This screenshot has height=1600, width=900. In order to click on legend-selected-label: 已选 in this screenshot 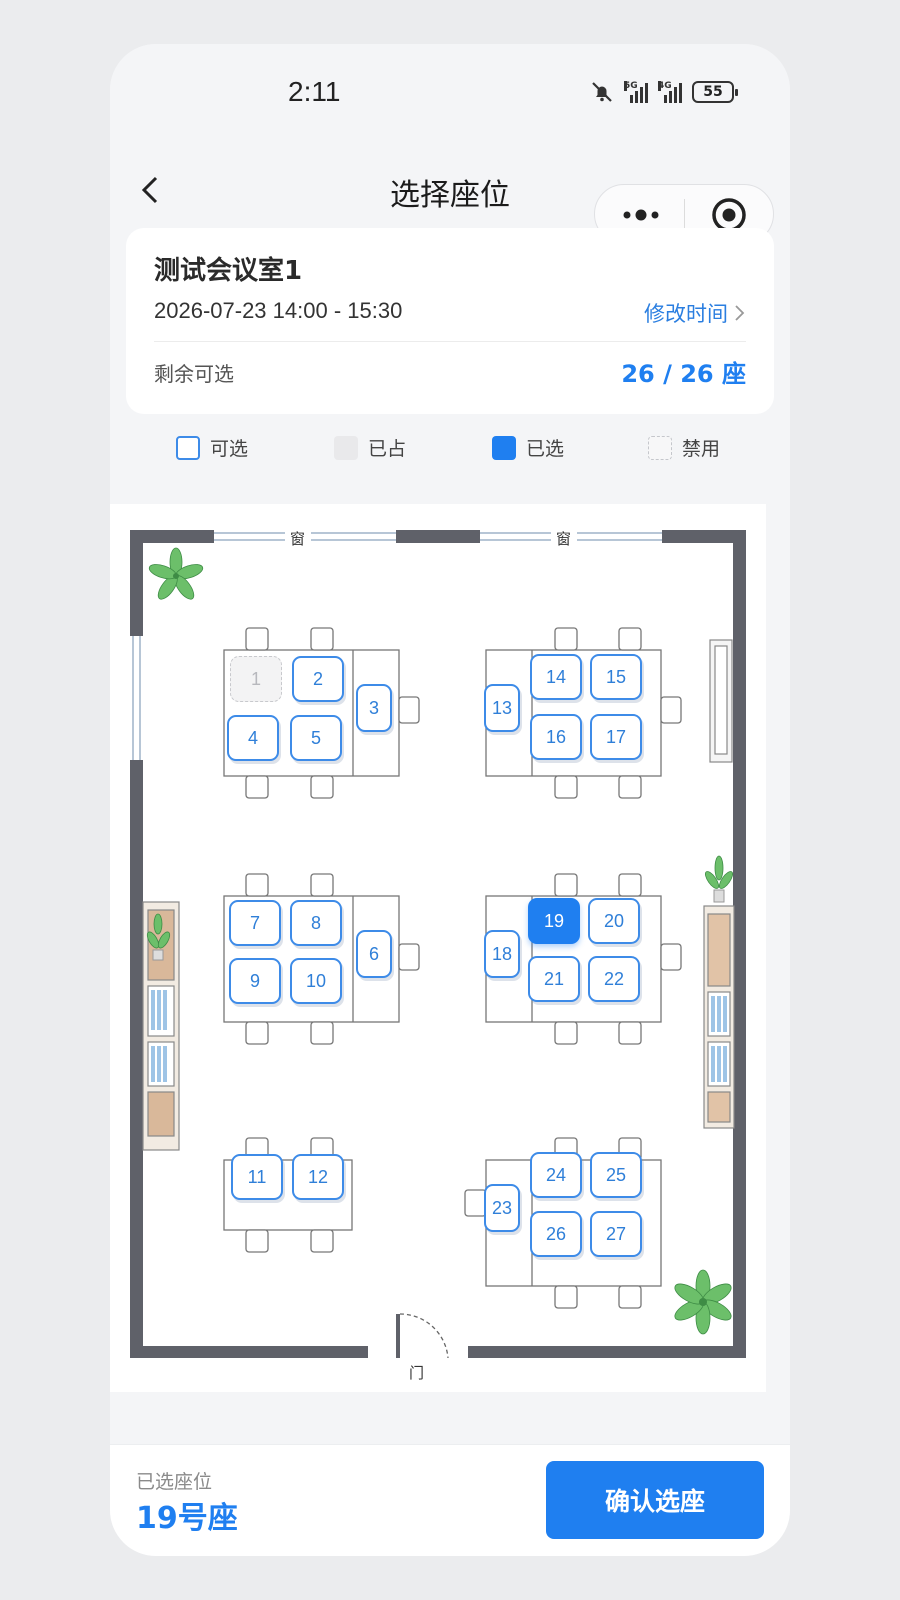, I will do `click(545, 449)`.